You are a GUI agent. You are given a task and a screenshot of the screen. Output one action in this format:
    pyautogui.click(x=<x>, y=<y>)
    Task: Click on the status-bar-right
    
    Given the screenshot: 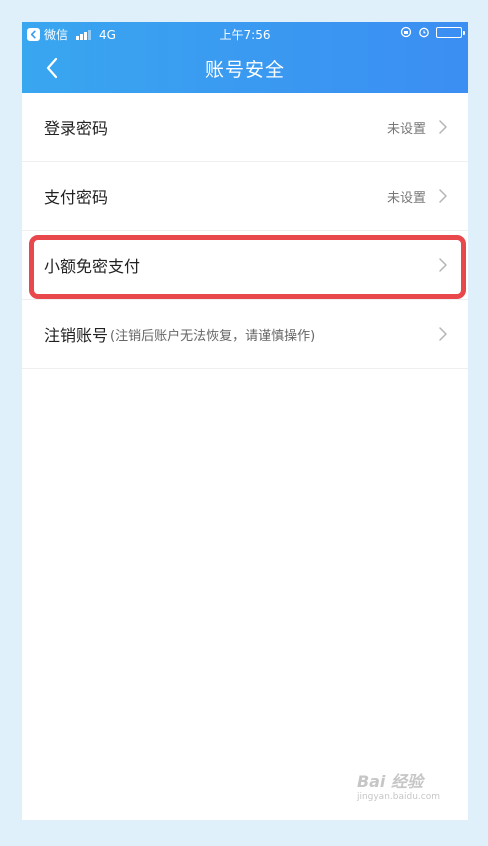 What is the action you would take?
    pyautogui.click(x=432, y=32)
    